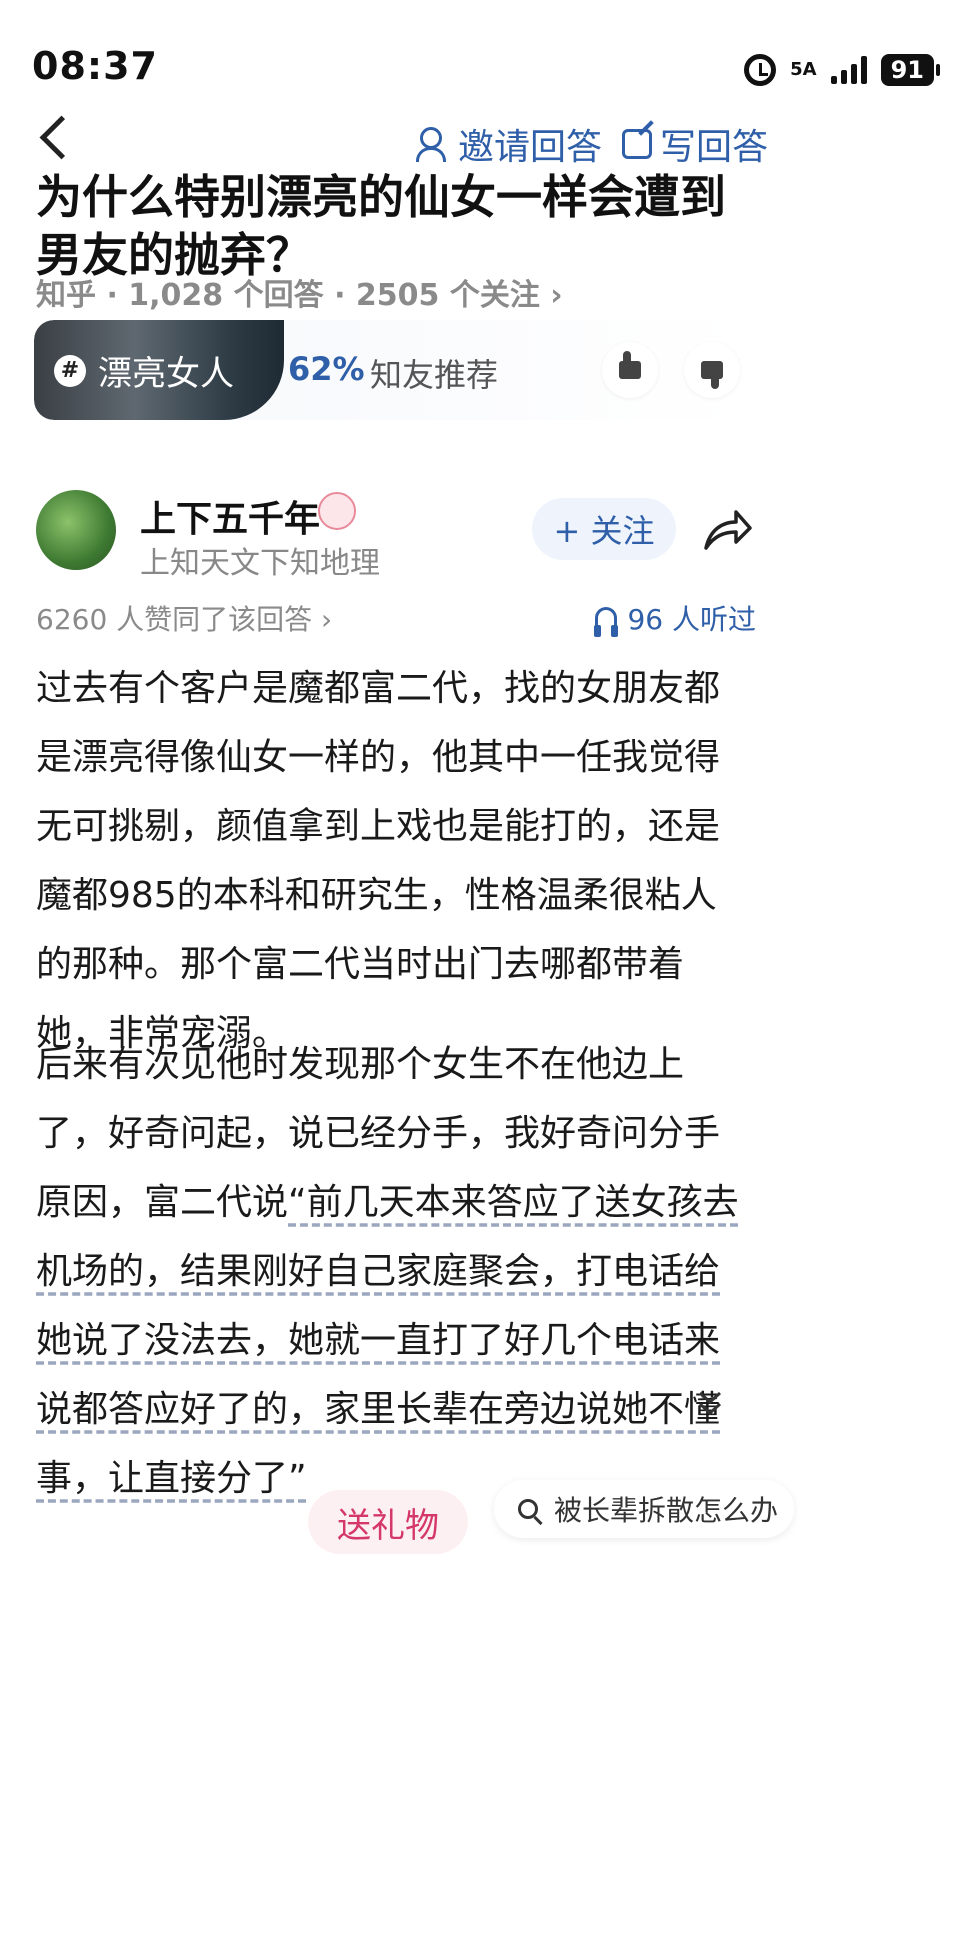  I want to click on topic-tag-label: 漂亮女人, so click(166, 374).